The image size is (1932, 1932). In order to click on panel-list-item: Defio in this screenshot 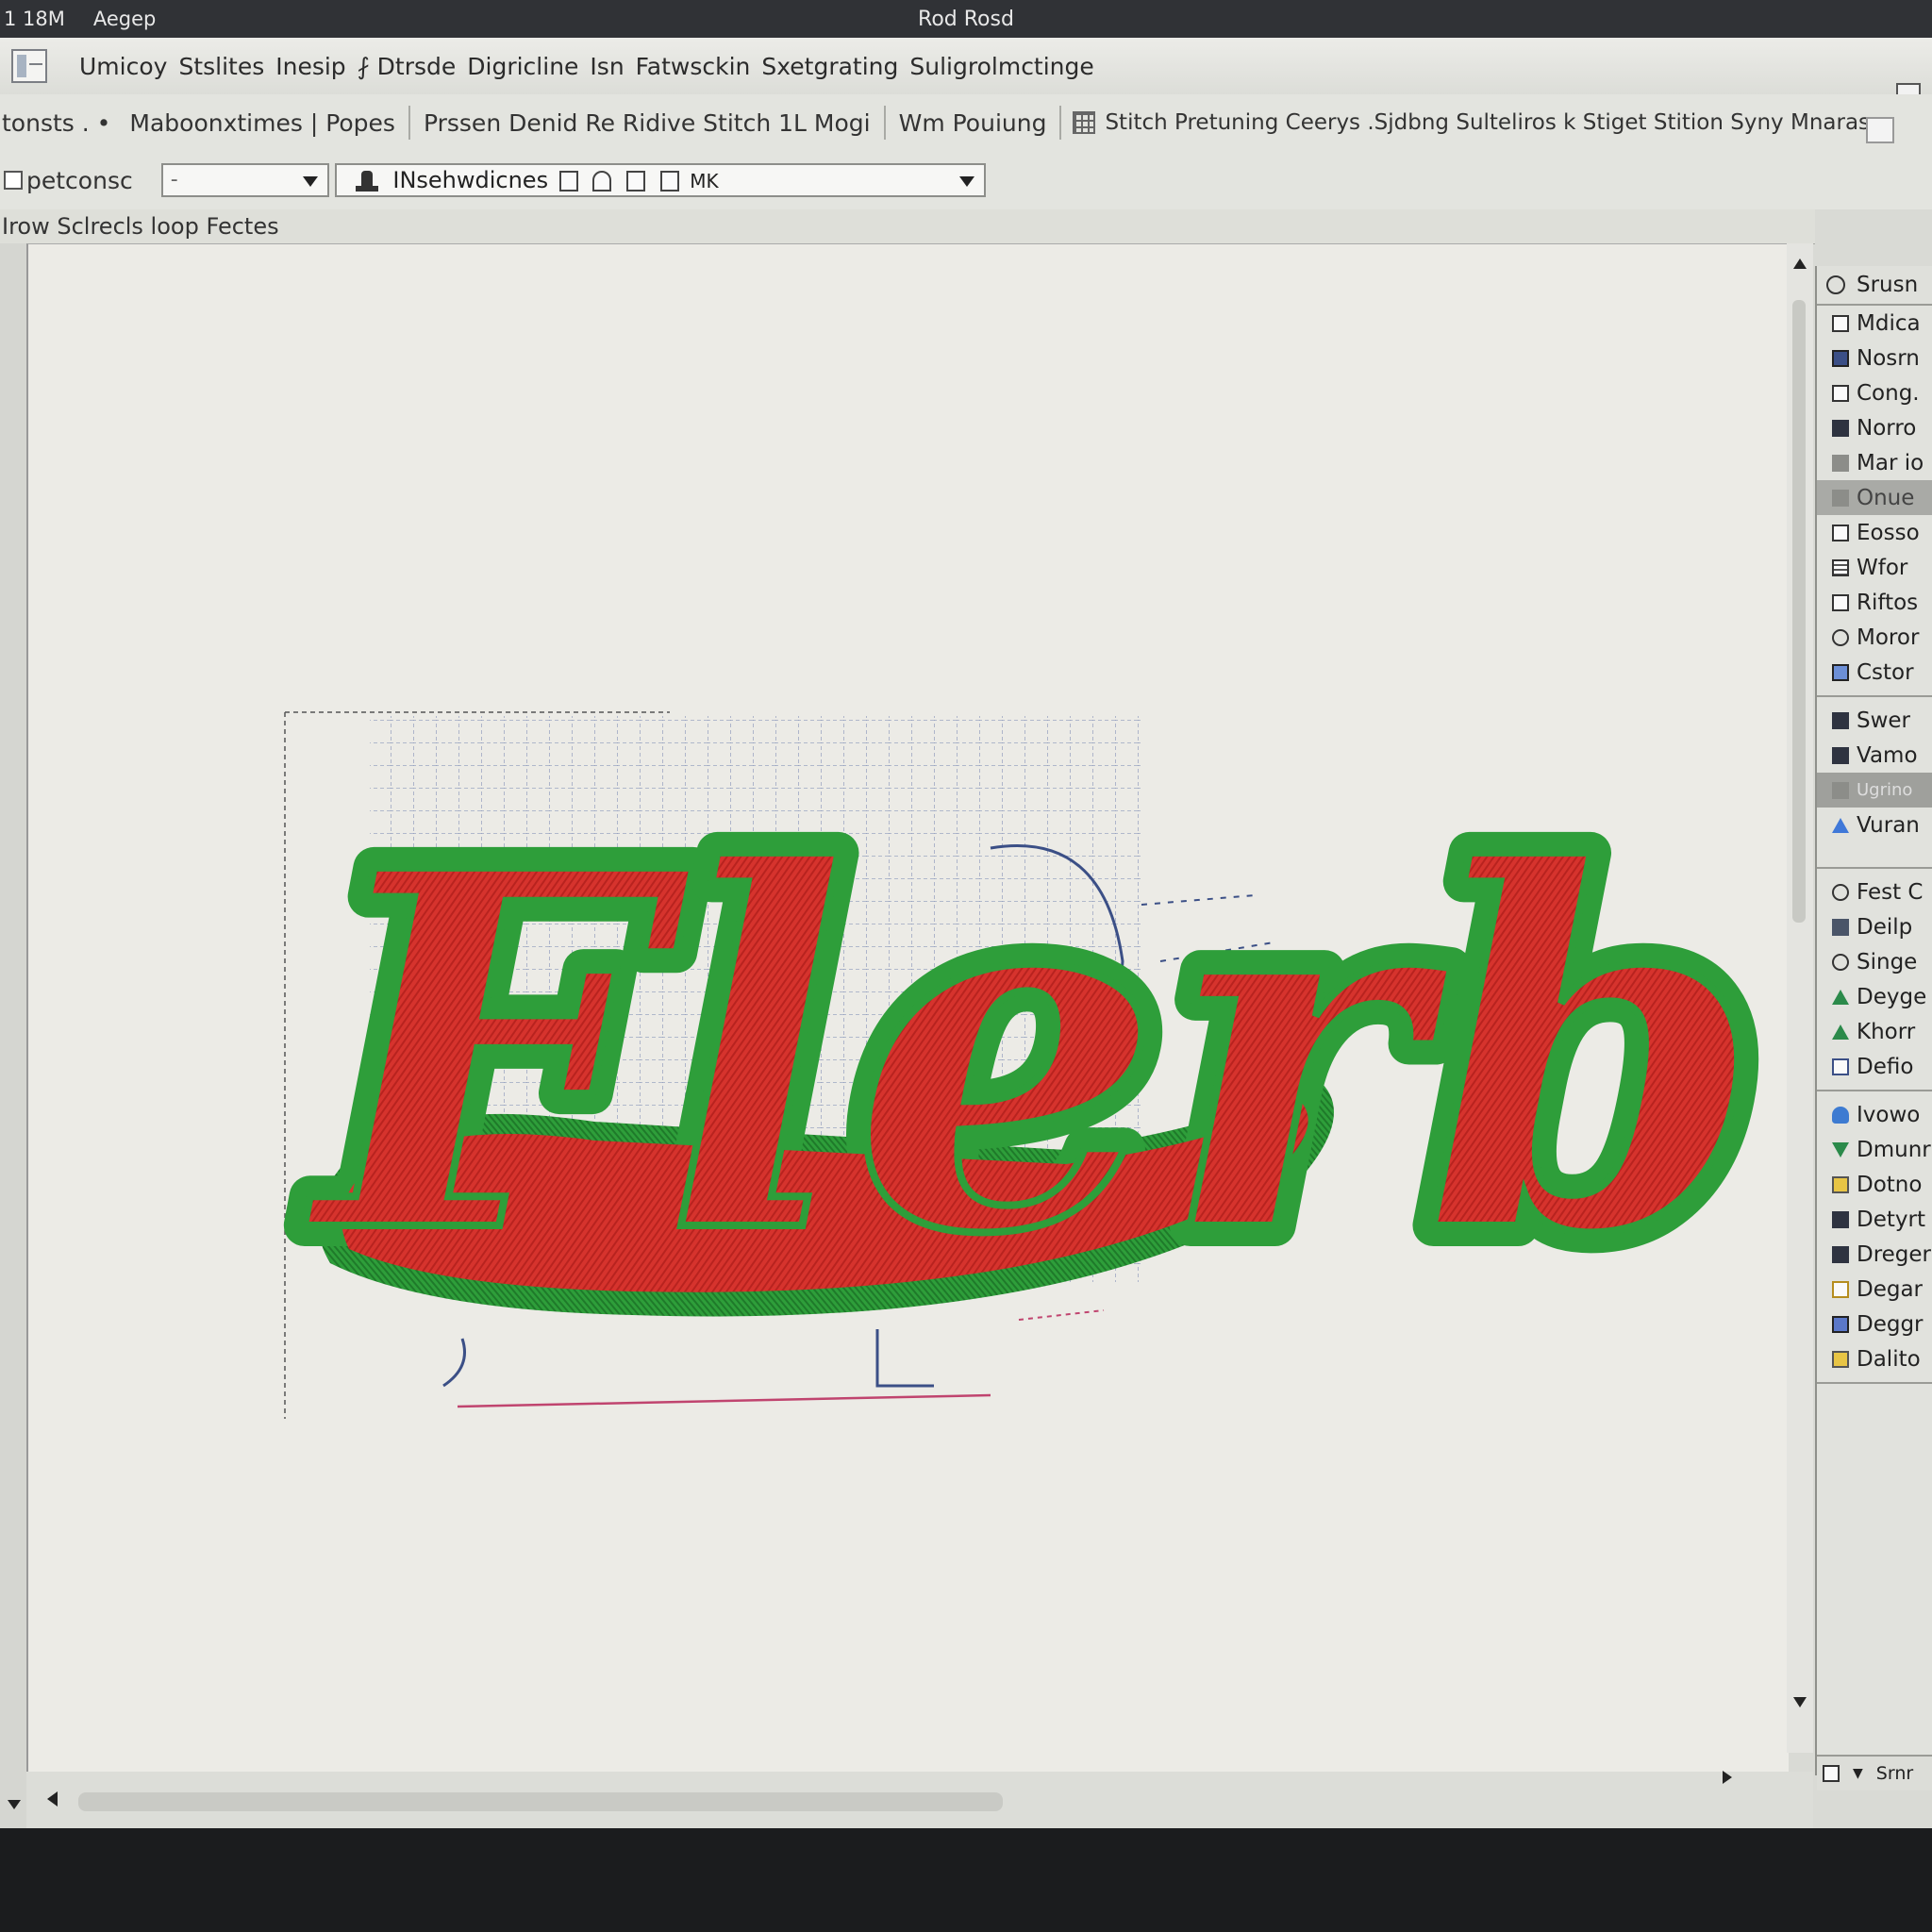, I will do `click(1875, 1066)`.